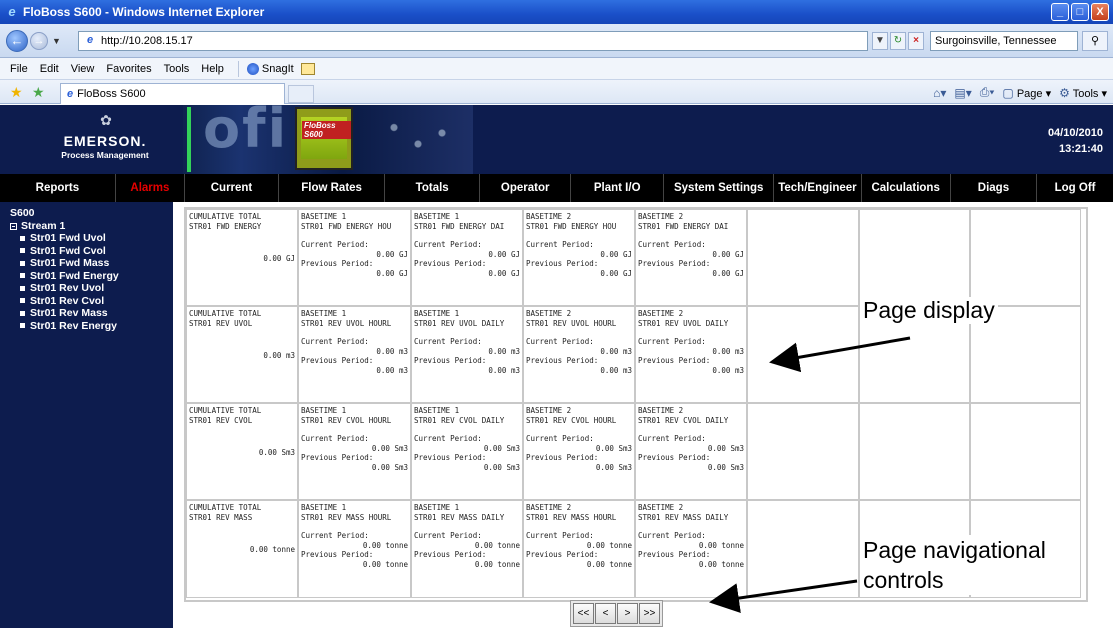  Describe the element at coordinates (96, 326) in the screenshot. I see `sidebar-item-str01-rev-energy: Str01 Rev Energy` at that location.